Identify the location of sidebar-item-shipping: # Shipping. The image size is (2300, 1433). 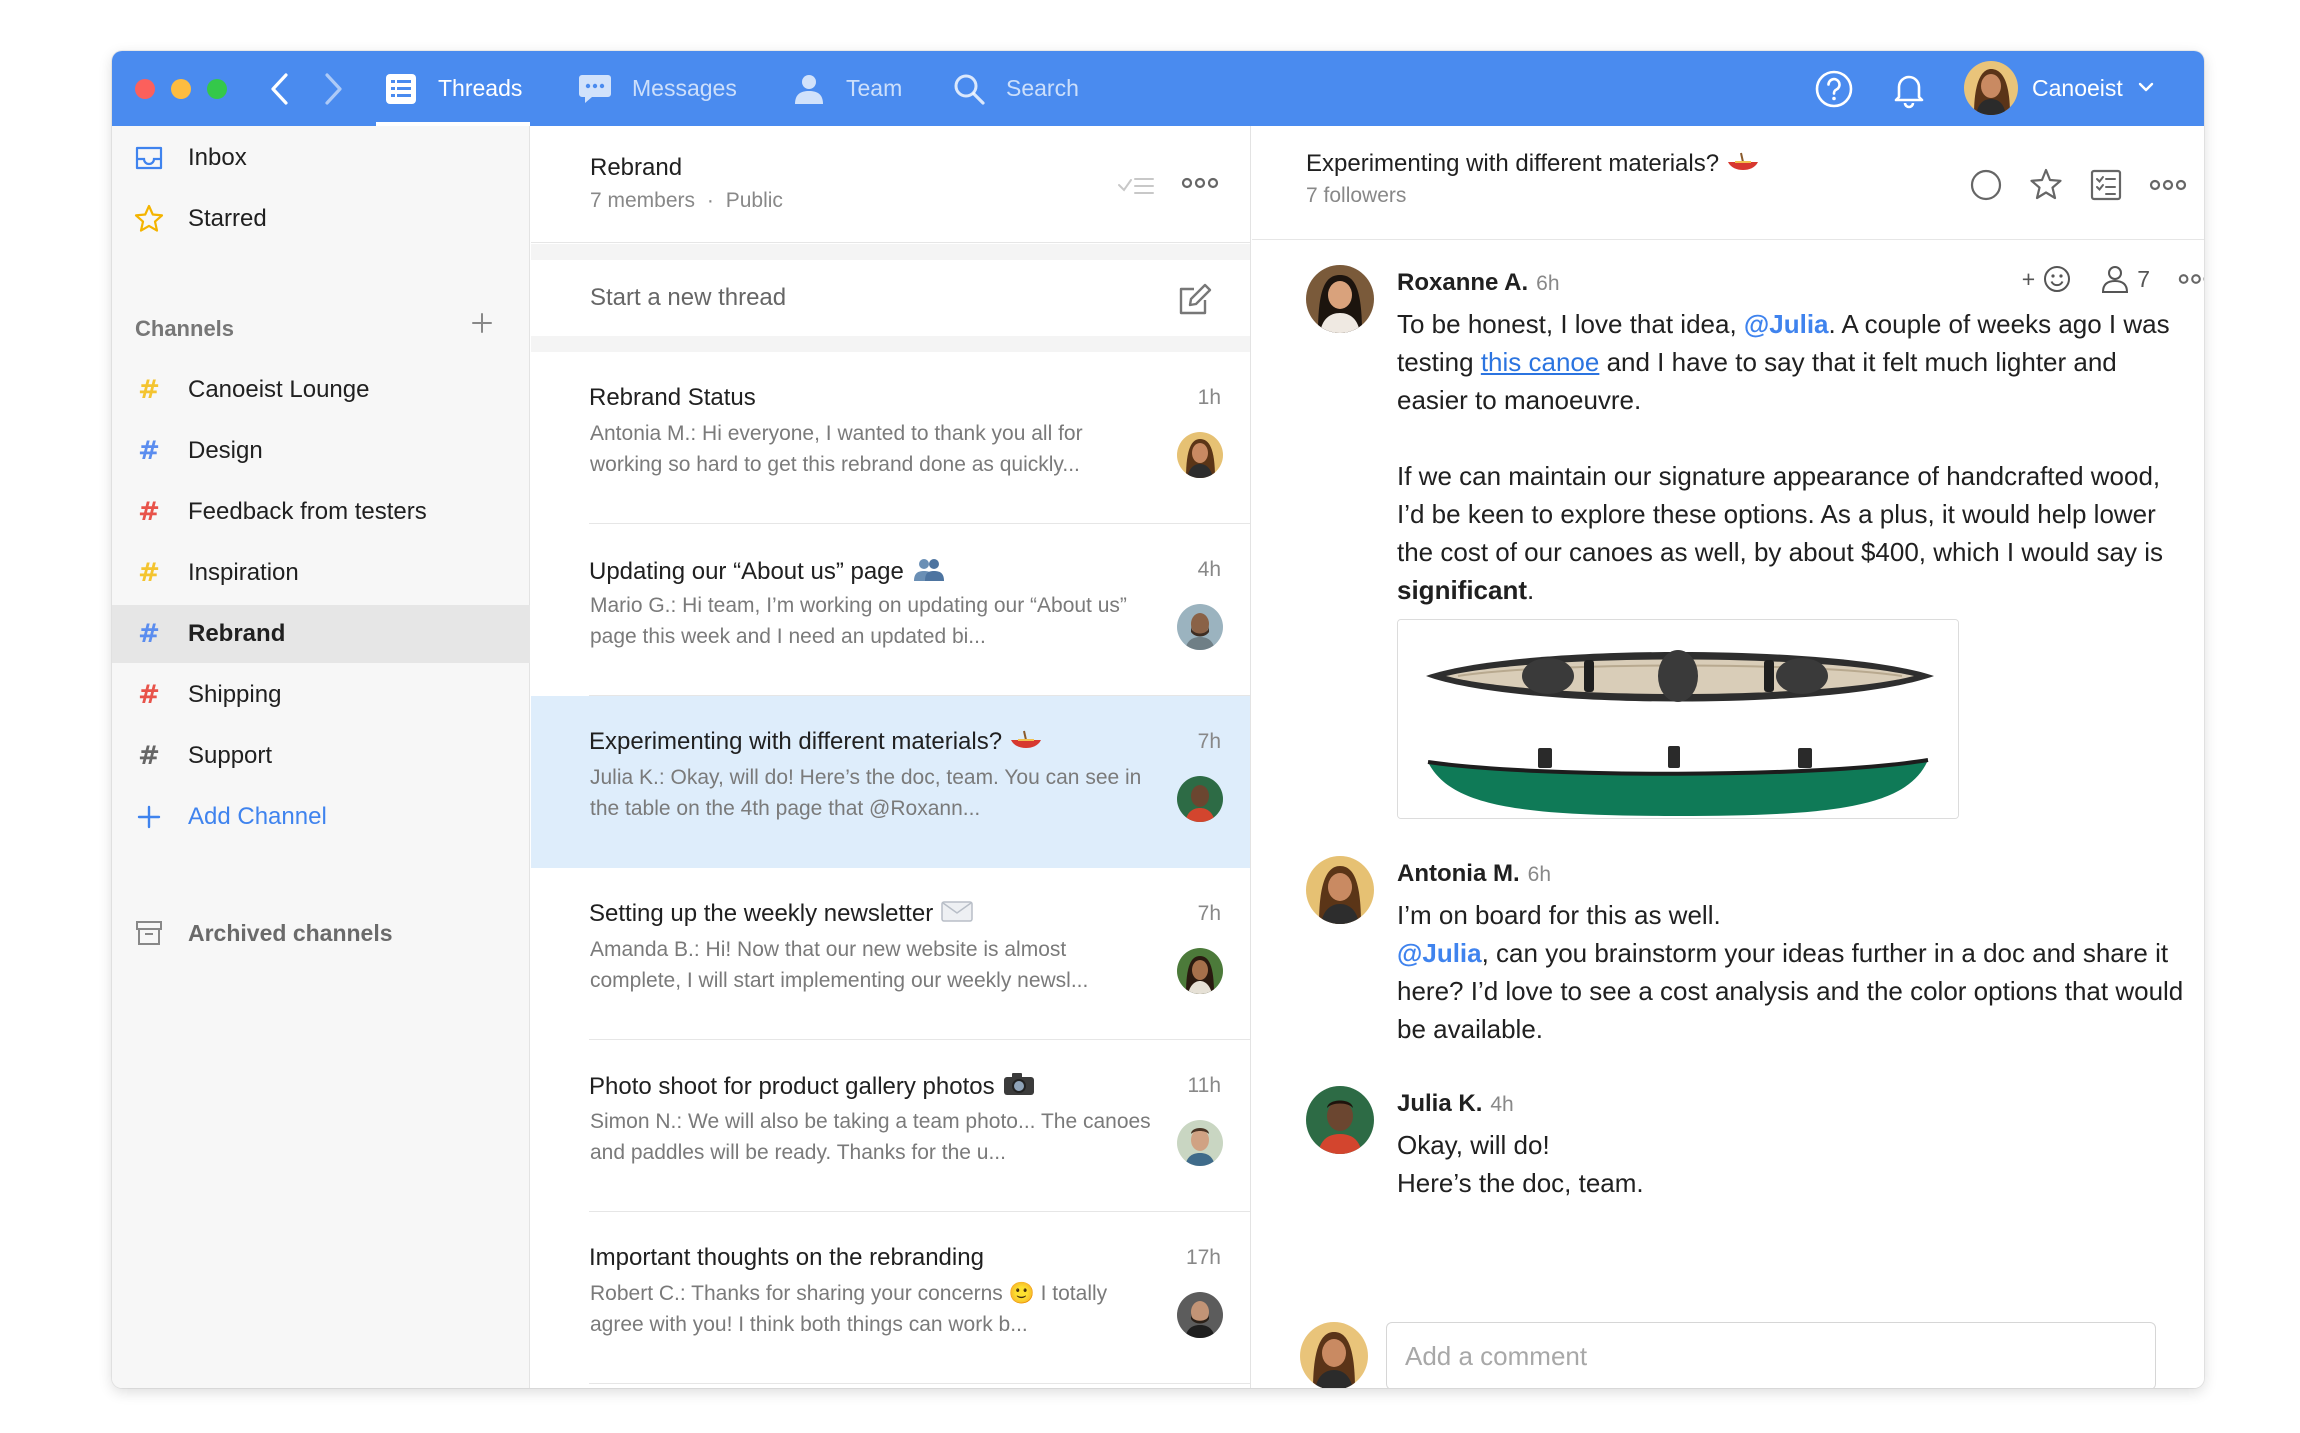
(321, 695).